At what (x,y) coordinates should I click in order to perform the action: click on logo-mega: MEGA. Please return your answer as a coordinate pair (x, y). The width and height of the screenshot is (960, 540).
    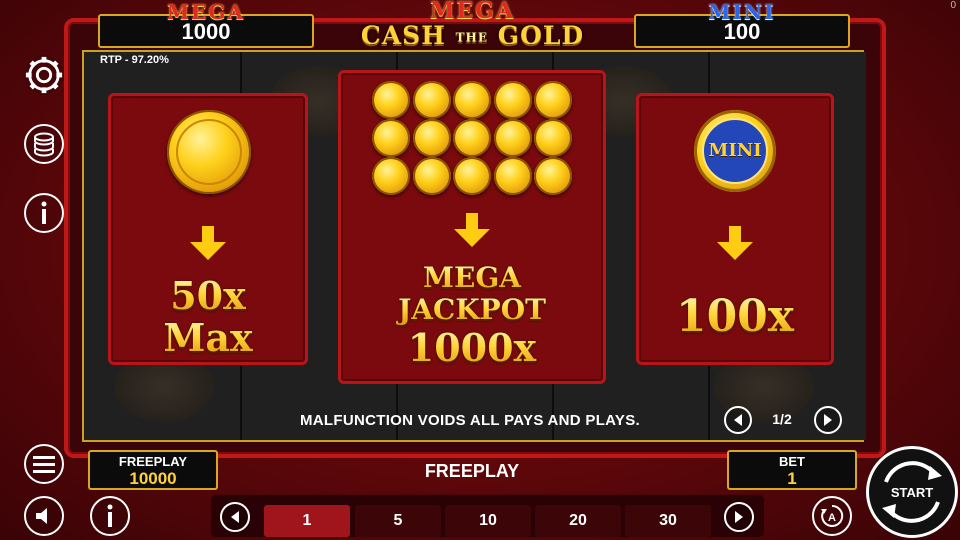
    Looking at the image, I should click on (472, 12).